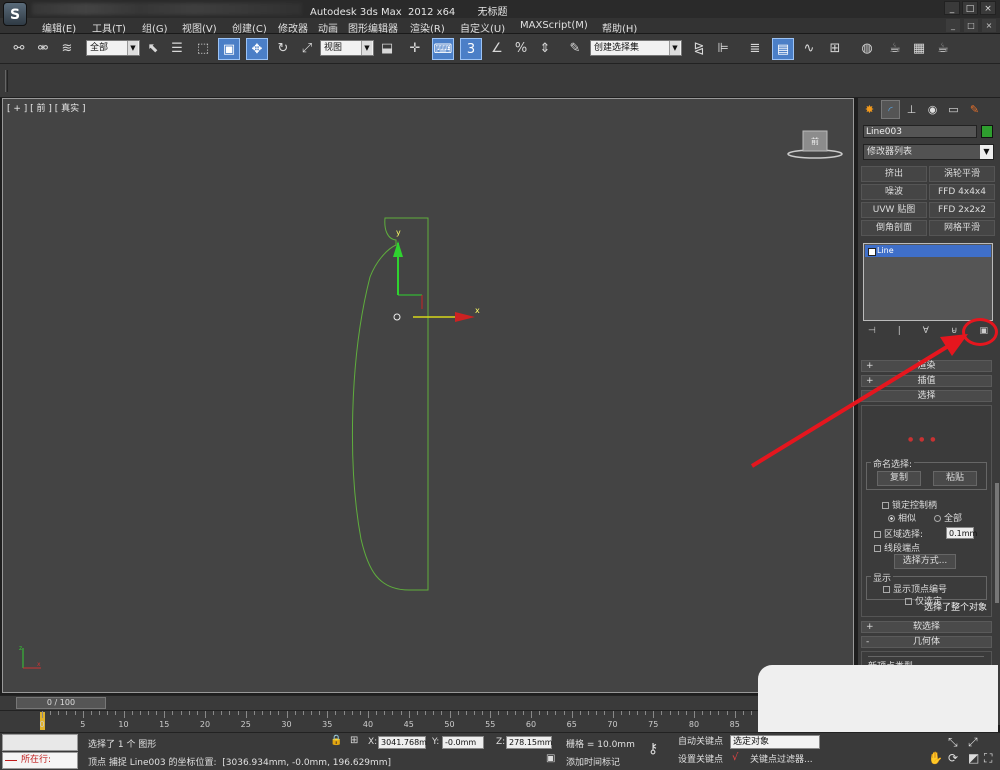  What do you see at coordinates (954, 333) in the screenshot?
I see `remove-modifier-icon: ⊌` at bounding box center [954, 333].